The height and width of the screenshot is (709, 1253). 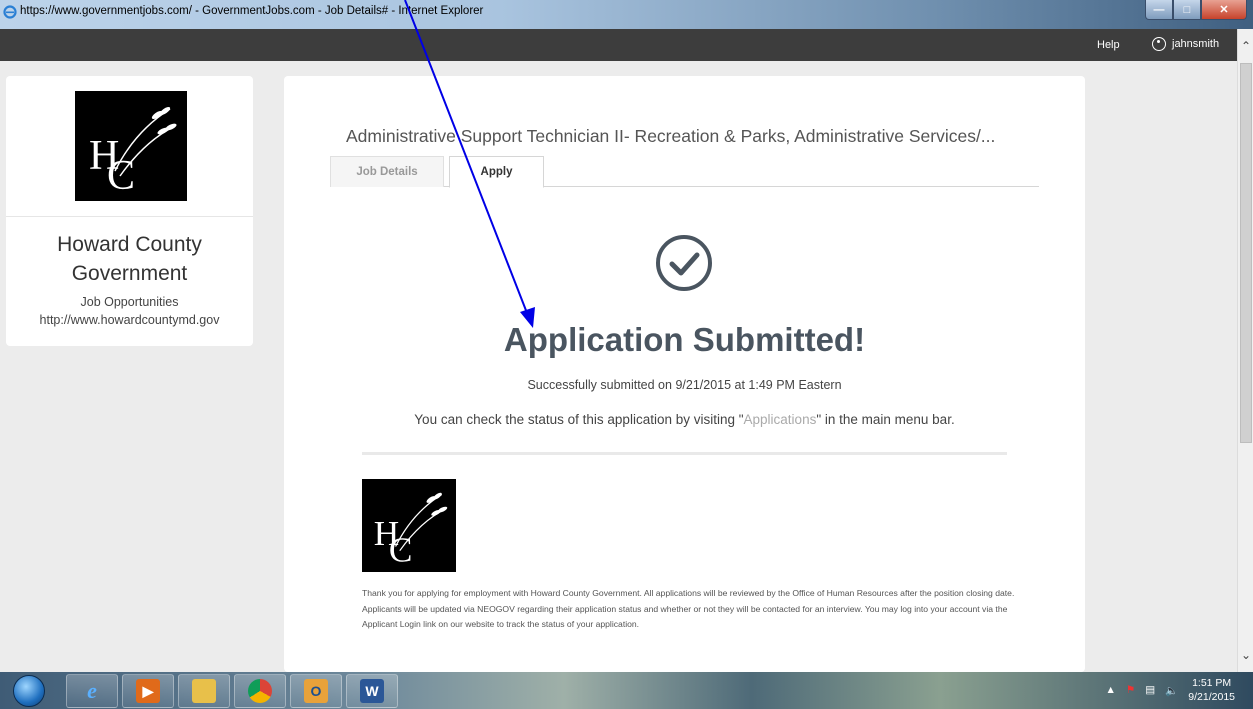 What do you see at coordinates (29, 691) in the screenshot?
I see `start-button` at bounding box center [29, 691].